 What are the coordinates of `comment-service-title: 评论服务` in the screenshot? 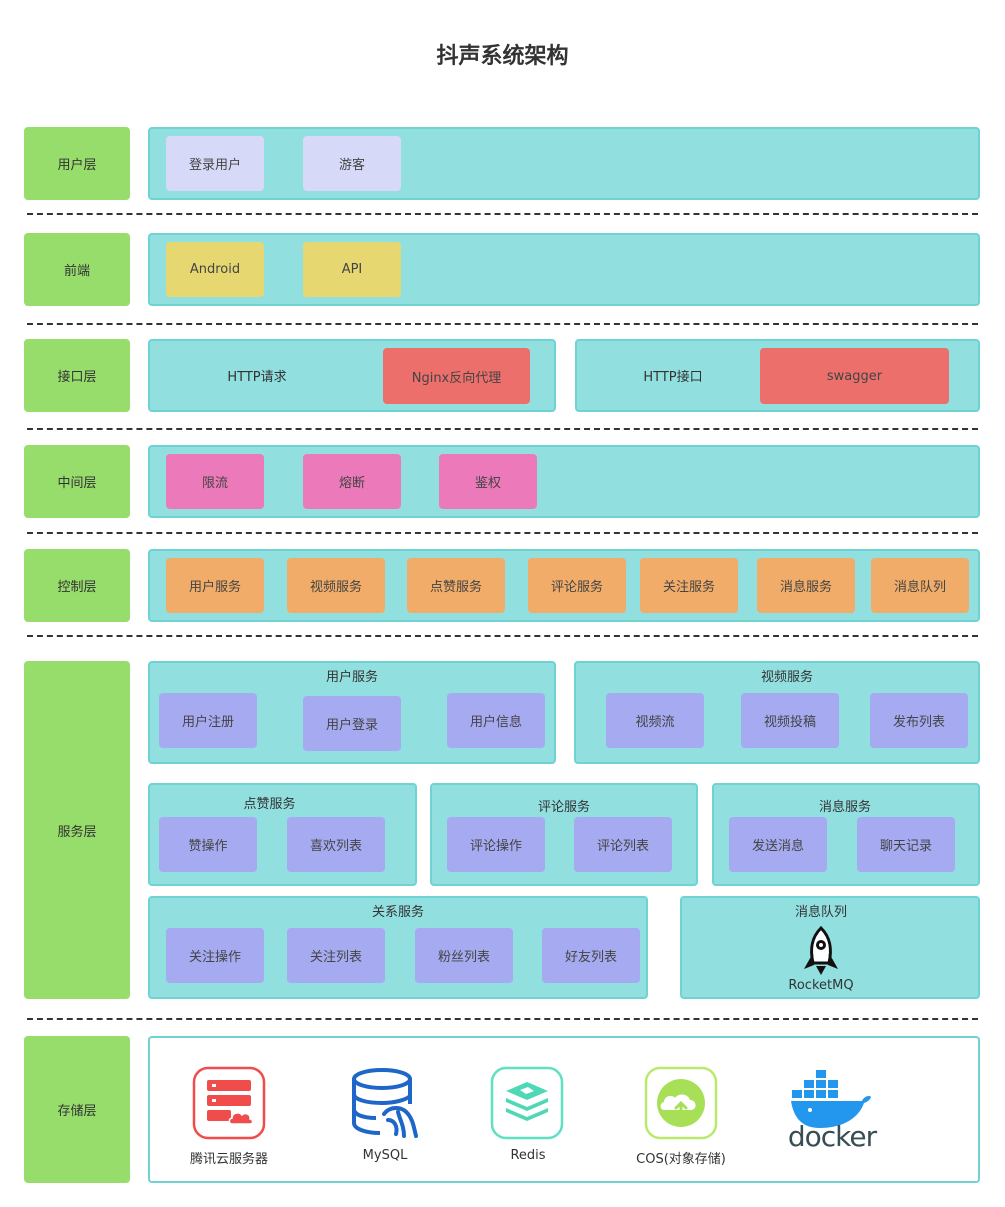 It's located at (563, 807).